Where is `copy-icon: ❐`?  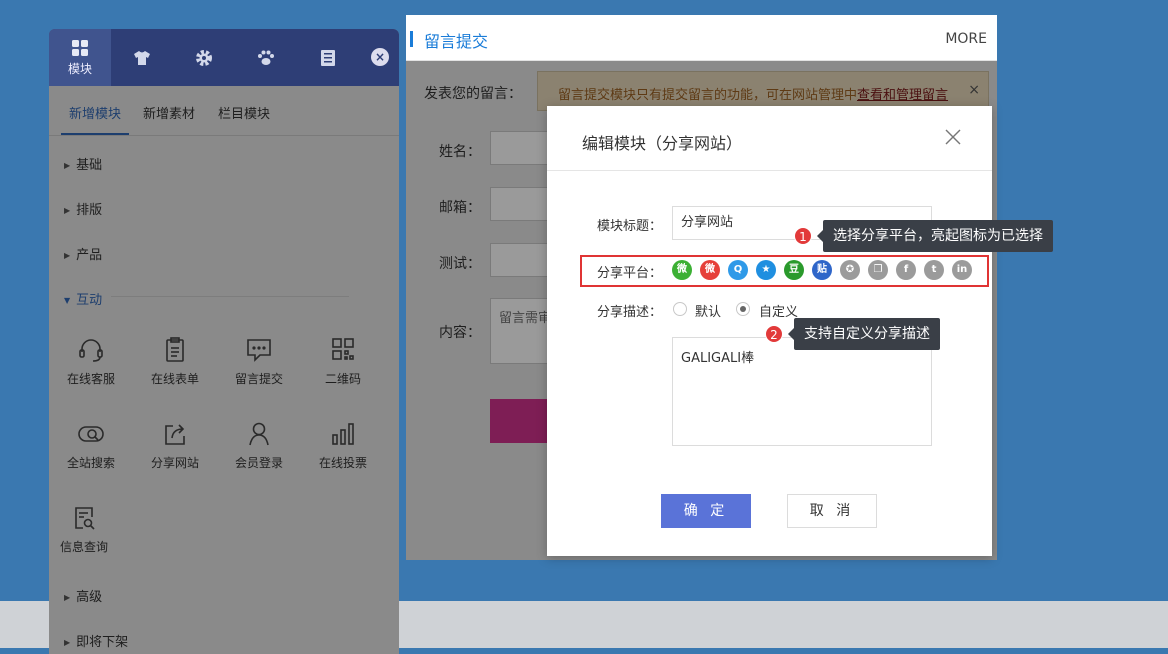 copy-icon: ❐ is located at coordinates (878, 270).